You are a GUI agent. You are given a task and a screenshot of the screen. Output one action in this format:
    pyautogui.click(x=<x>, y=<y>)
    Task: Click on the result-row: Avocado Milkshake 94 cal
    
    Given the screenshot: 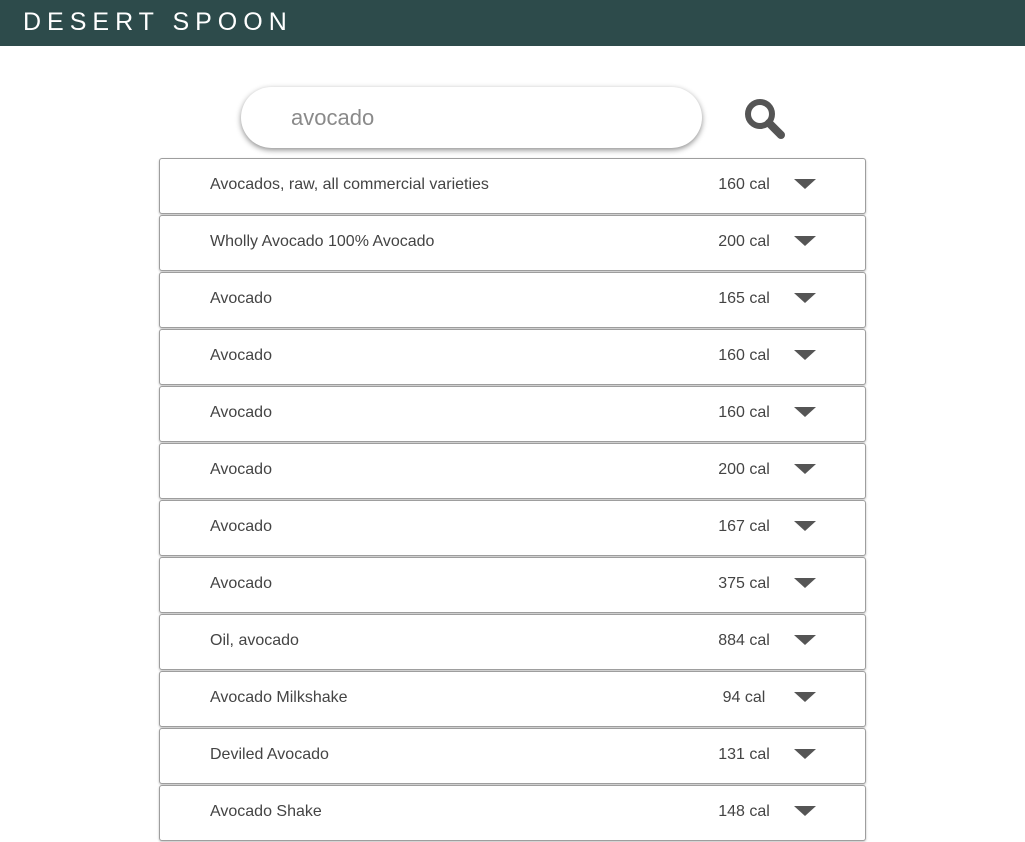 What is the action you would take?
    pyautogui.click(x=512, y=699)
    